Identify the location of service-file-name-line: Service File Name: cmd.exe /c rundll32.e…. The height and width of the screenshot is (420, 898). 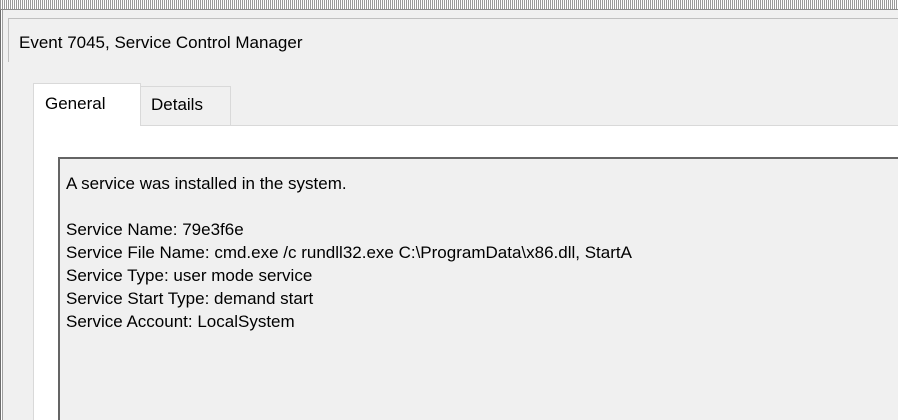
(349, 252).